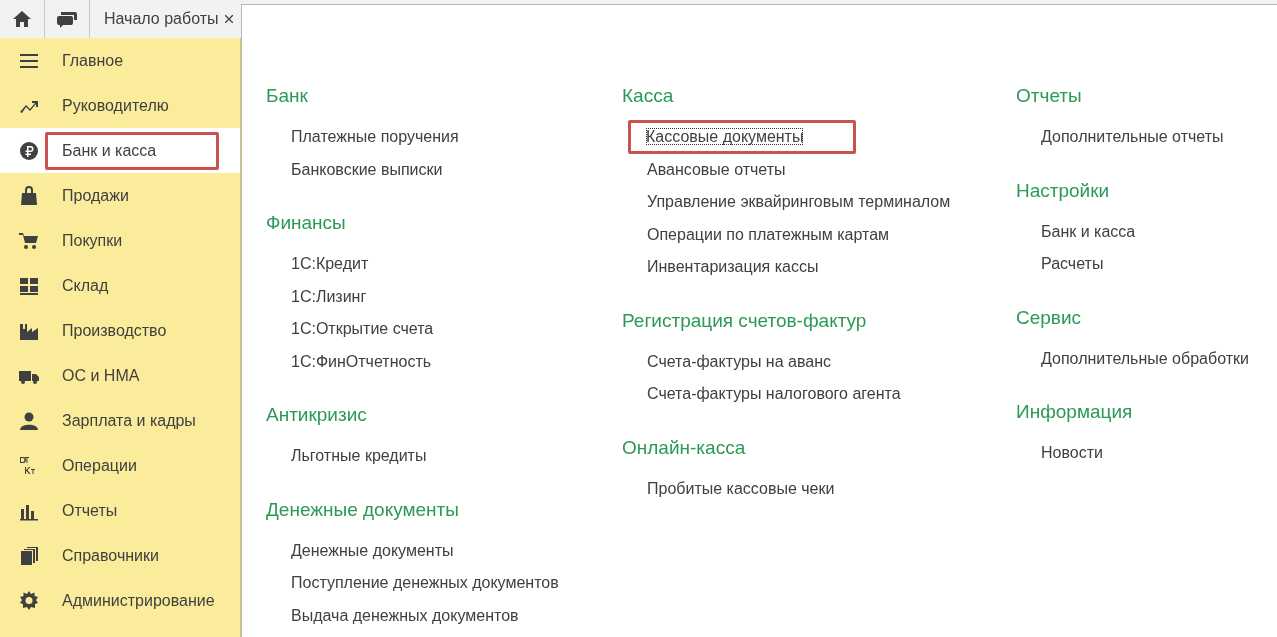  Describe the element at coordinates (29, 240) in the screenshot. I see `cart-icon` at that location.